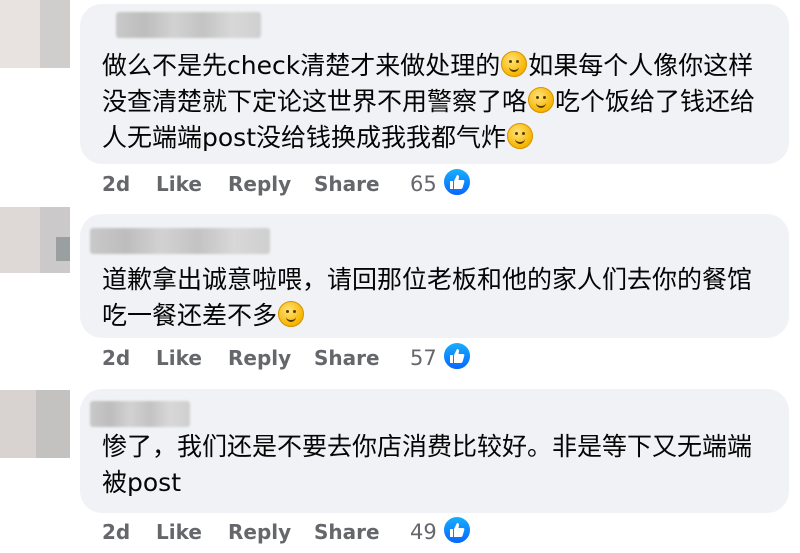  Describe the element at coordinates (302, 532) in the screenshot. I see `comment-actions: 2d Like Reply Share 49` at that location.